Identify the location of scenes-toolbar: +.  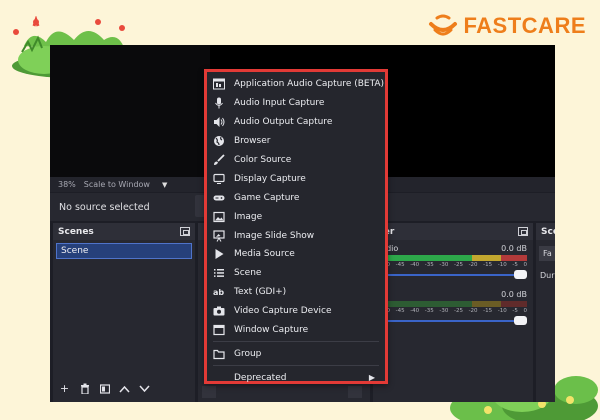
(104, 388).